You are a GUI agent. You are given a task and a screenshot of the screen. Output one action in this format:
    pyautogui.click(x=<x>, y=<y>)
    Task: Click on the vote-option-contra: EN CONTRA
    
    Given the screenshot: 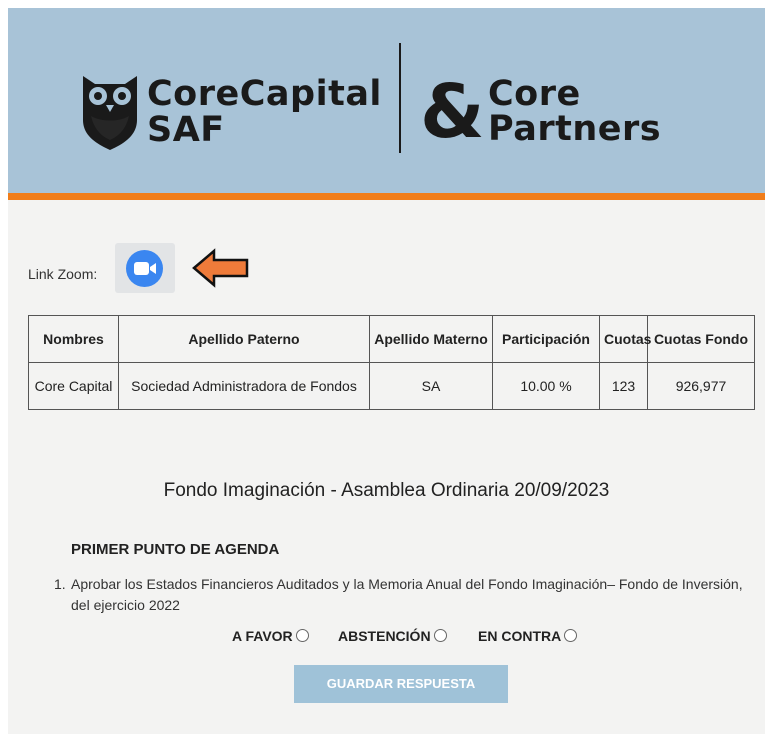 What is the action you would take?
    pyautogui.click(x=528, y=636)
    